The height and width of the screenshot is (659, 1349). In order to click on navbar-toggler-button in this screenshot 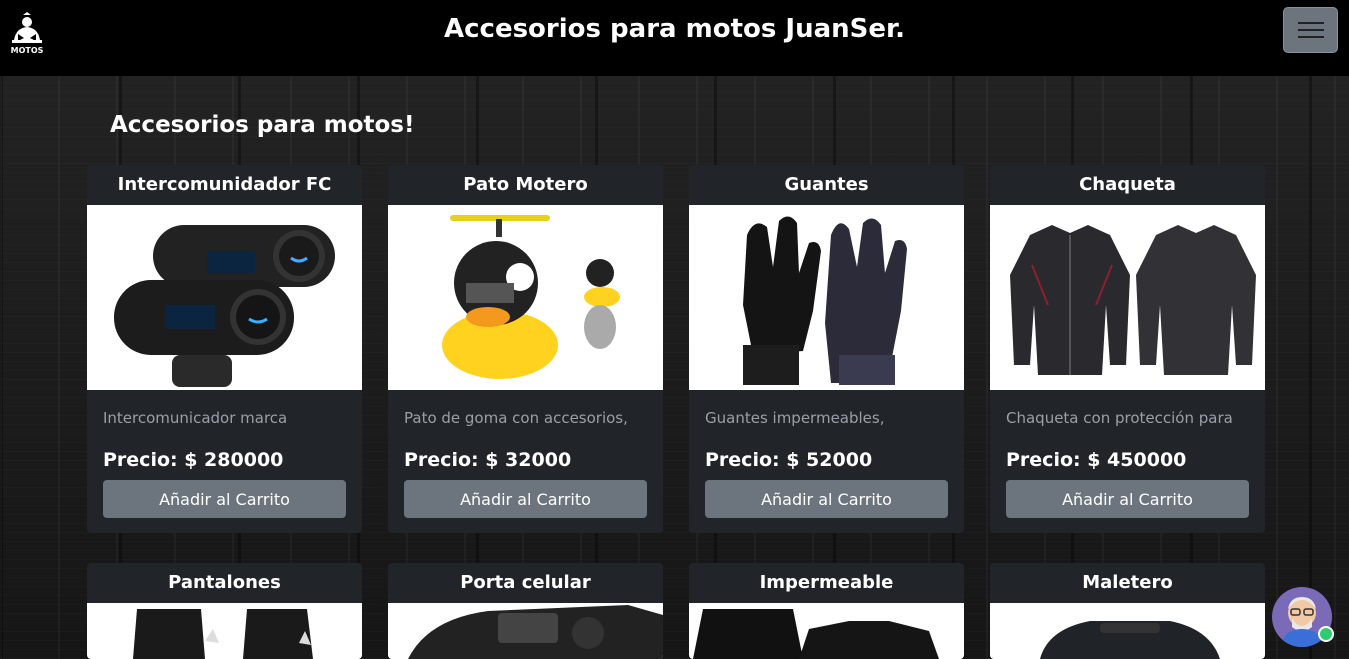, I will do `click(1310, 30)`.